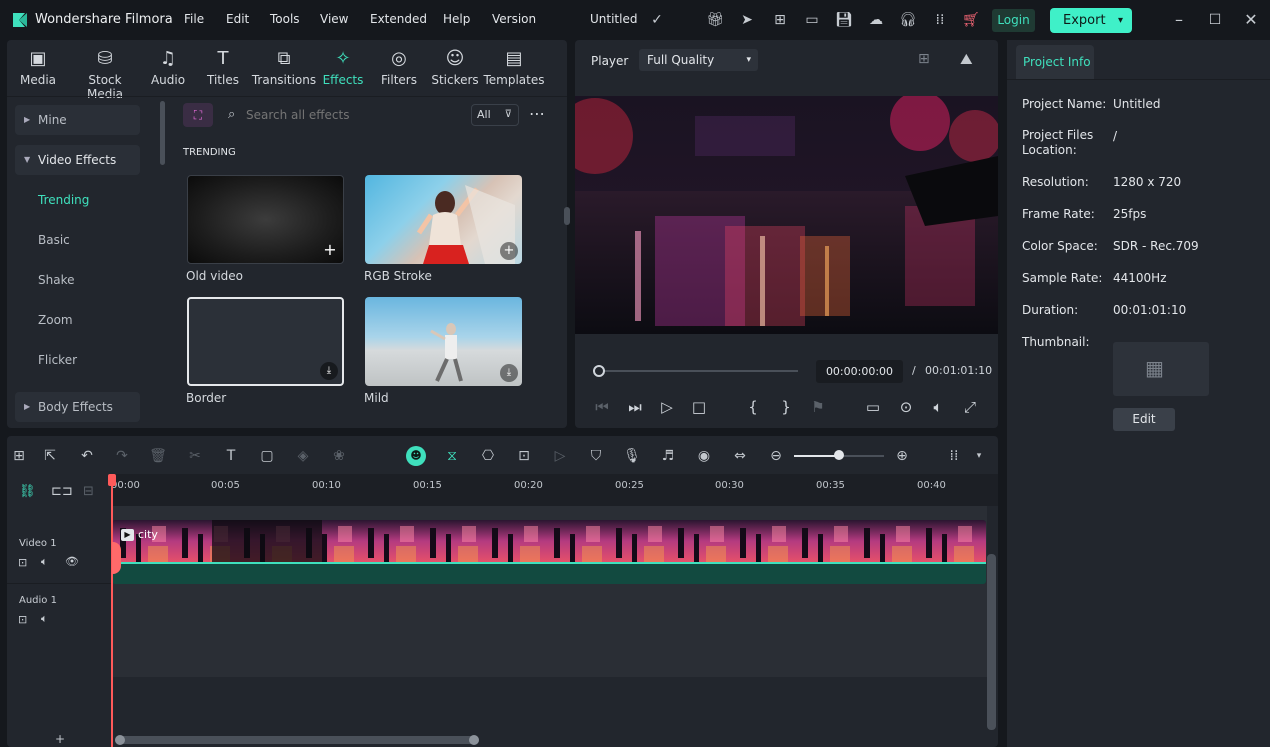 This screenshot has height=747, width=1270. What do you see at coordinates (77, 160) in the screenshot?
I see `sidebar-item-video-effects: ▼ Video Effects` at bounding box center [77, 160].